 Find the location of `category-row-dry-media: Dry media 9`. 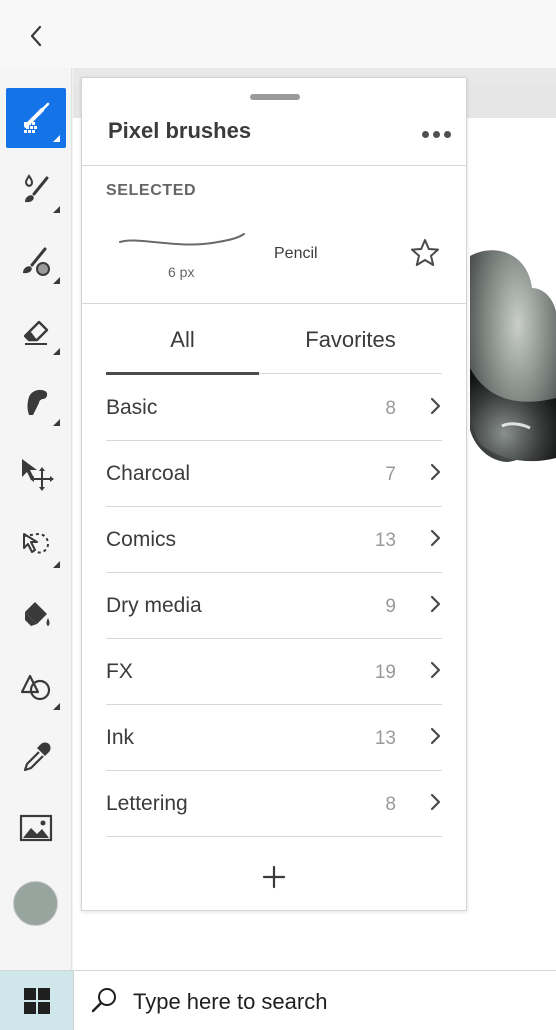

category-row-dry-media: Dry media 9 is located at coordinates (274, 606).